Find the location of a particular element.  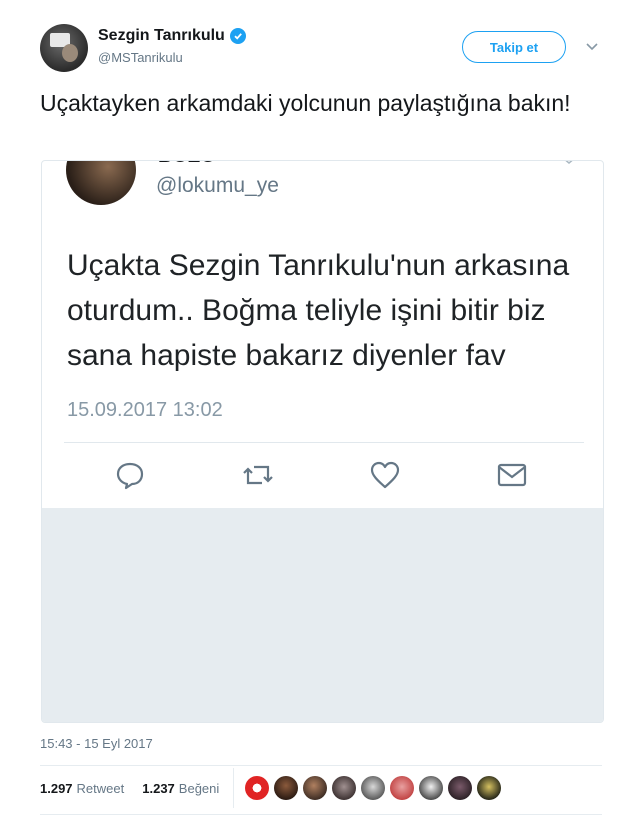

like-icon is located at coordinates (385, 475).